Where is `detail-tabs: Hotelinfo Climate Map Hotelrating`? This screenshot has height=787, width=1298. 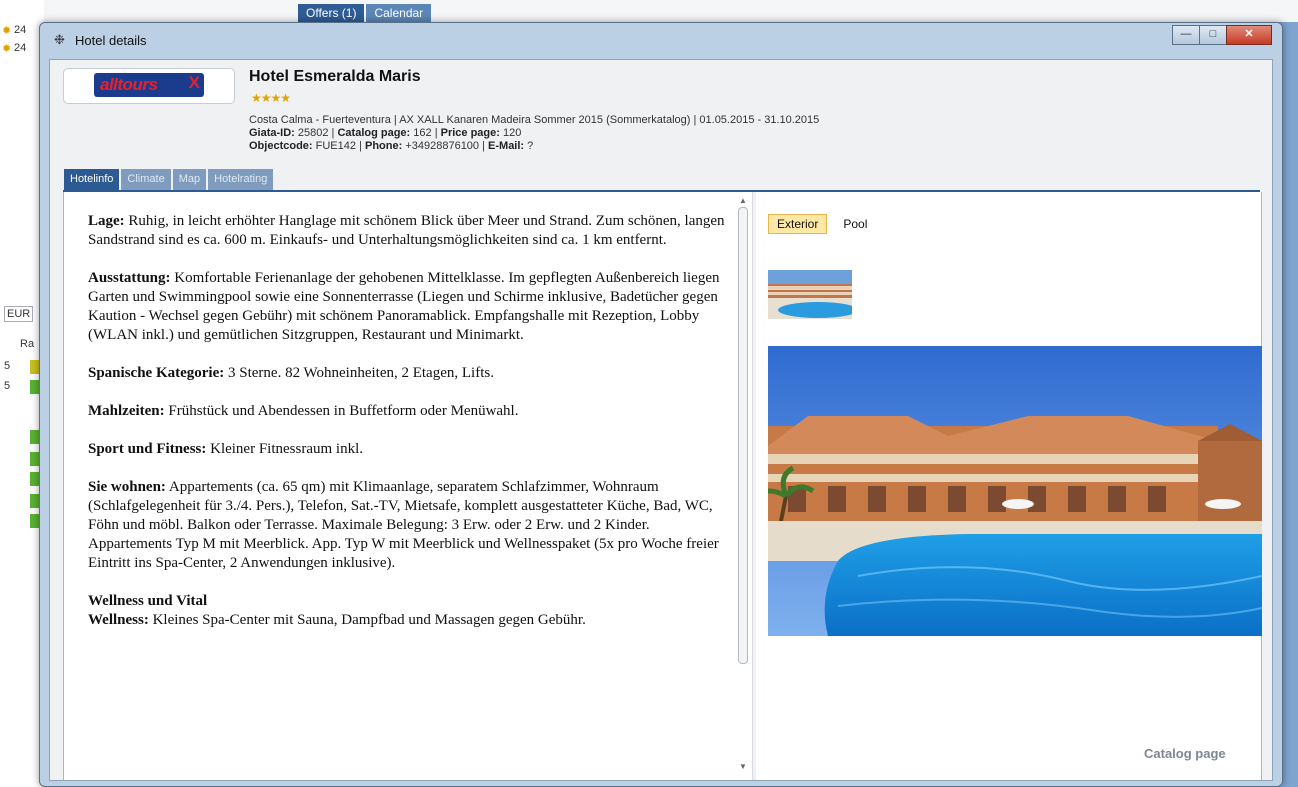
detail-tabs: Hotelinfo Climate Map Hotelrating is located at coordinates (169, 179).